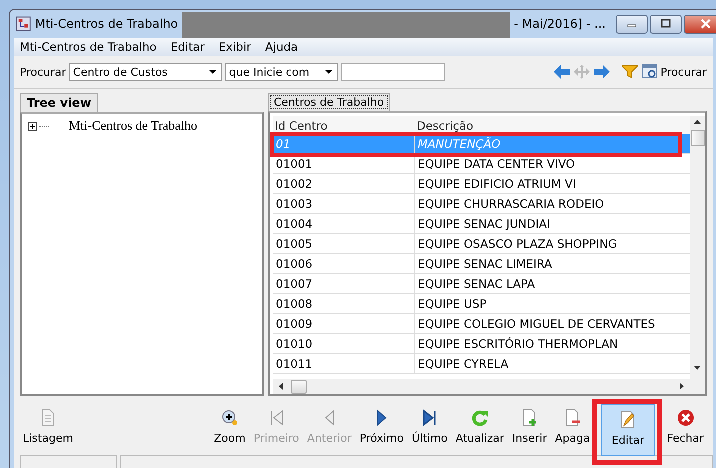  What do you see at coordinates (344, 303) in the screenshot?
I see `table-cell: 01008` at bounding box center [344, 303].